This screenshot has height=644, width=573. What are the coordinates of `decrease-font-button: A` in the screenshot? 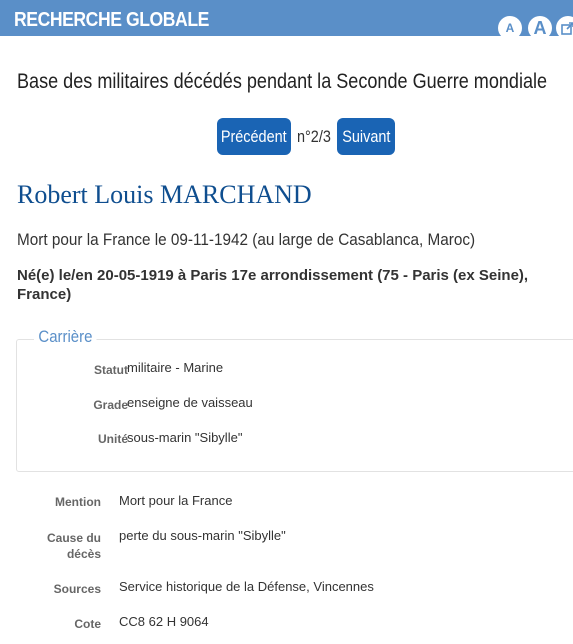 It's located at (510, 28).